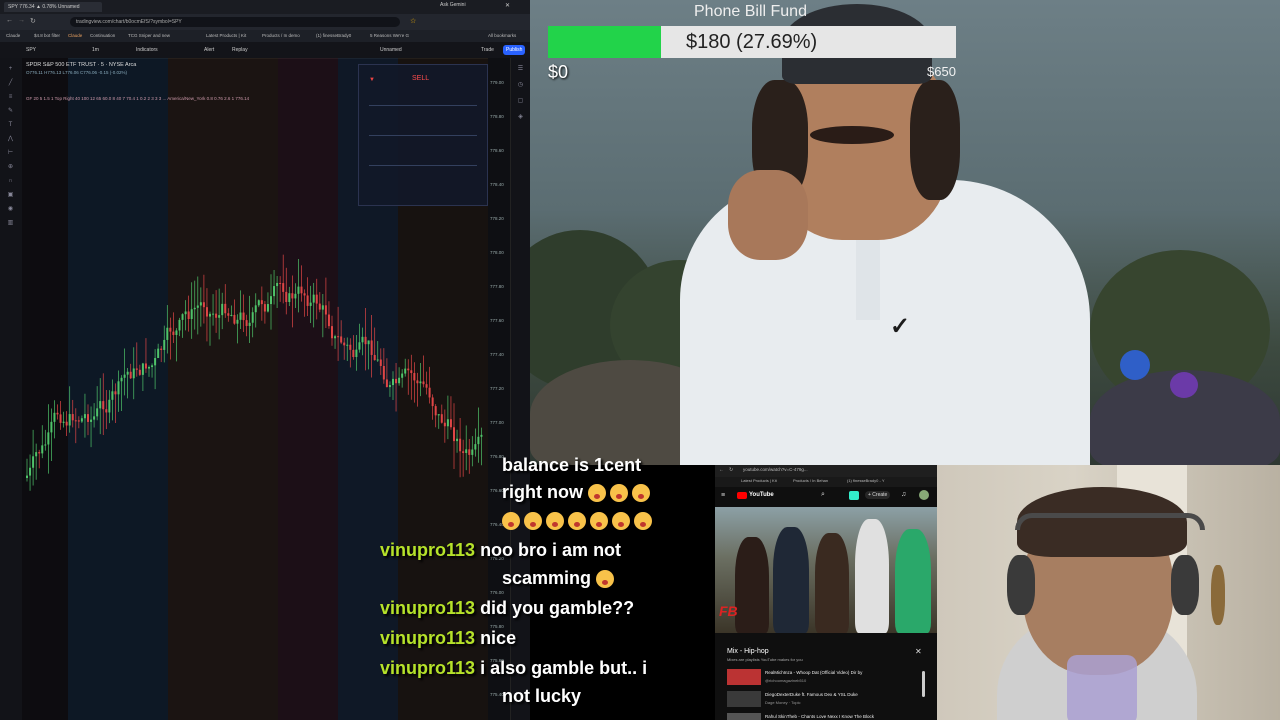 The height and width of the screenshot is (720, 1280). What do you see at coordinates (507, 5) in the screenshot?
I see `close-window-icon: ✕` at bounding box center [507, 5].